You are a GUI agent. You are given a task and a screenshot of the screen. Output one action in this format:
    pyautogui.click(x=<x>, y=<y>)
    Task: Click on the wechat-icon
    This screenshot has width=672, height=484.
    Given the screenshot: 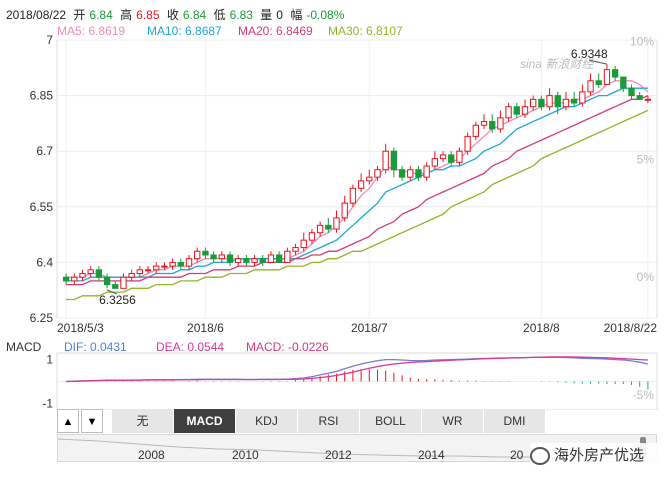 What is the action you would take?
    pyautogui.click(x=540, y=456)
    